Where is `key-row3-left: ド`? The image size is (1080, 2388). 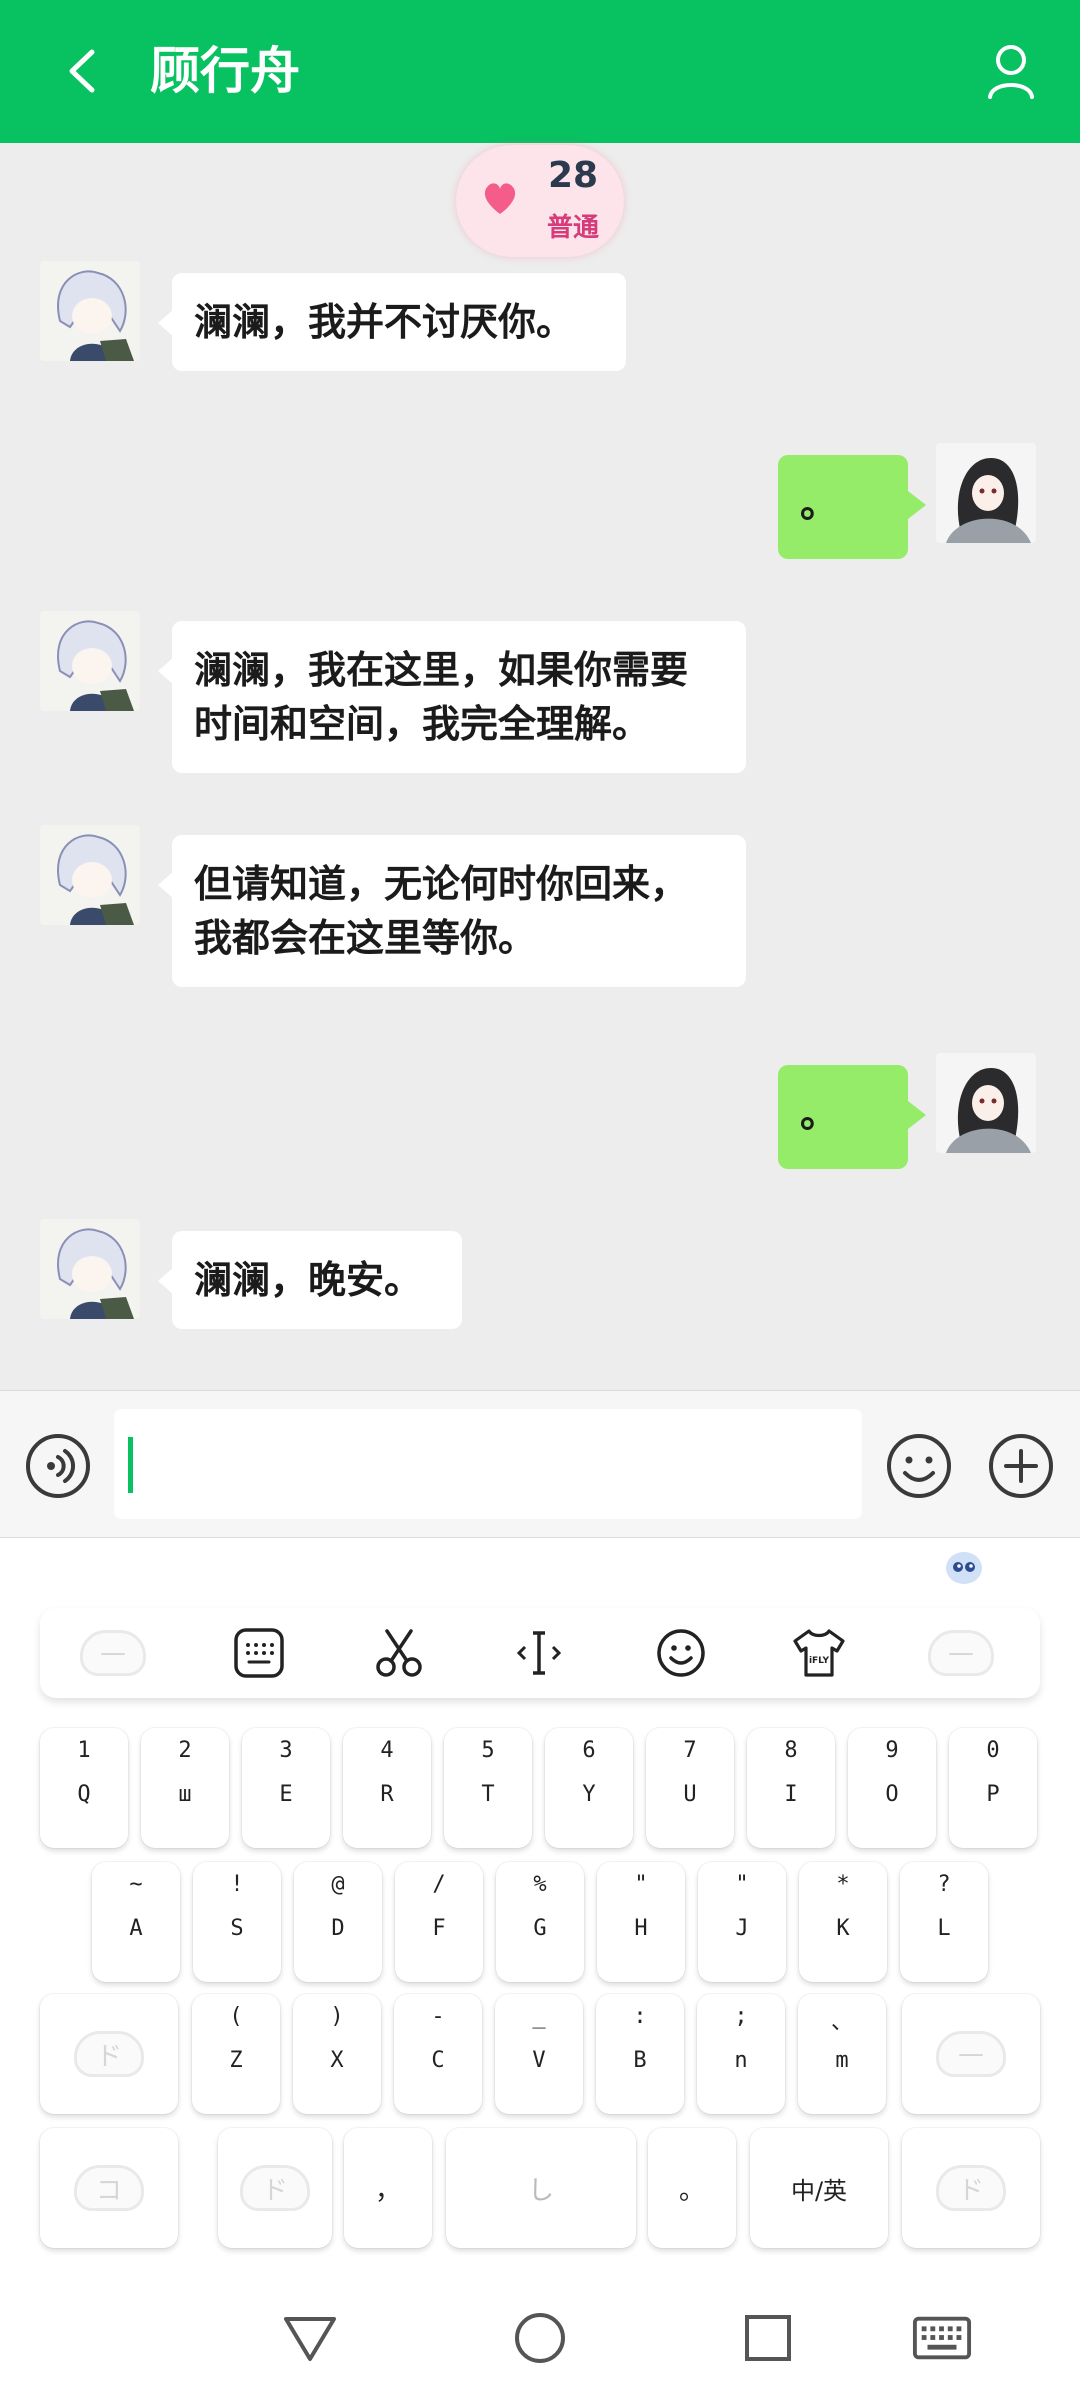 key-row3-left: ド is located at coordinates (109, 2054).